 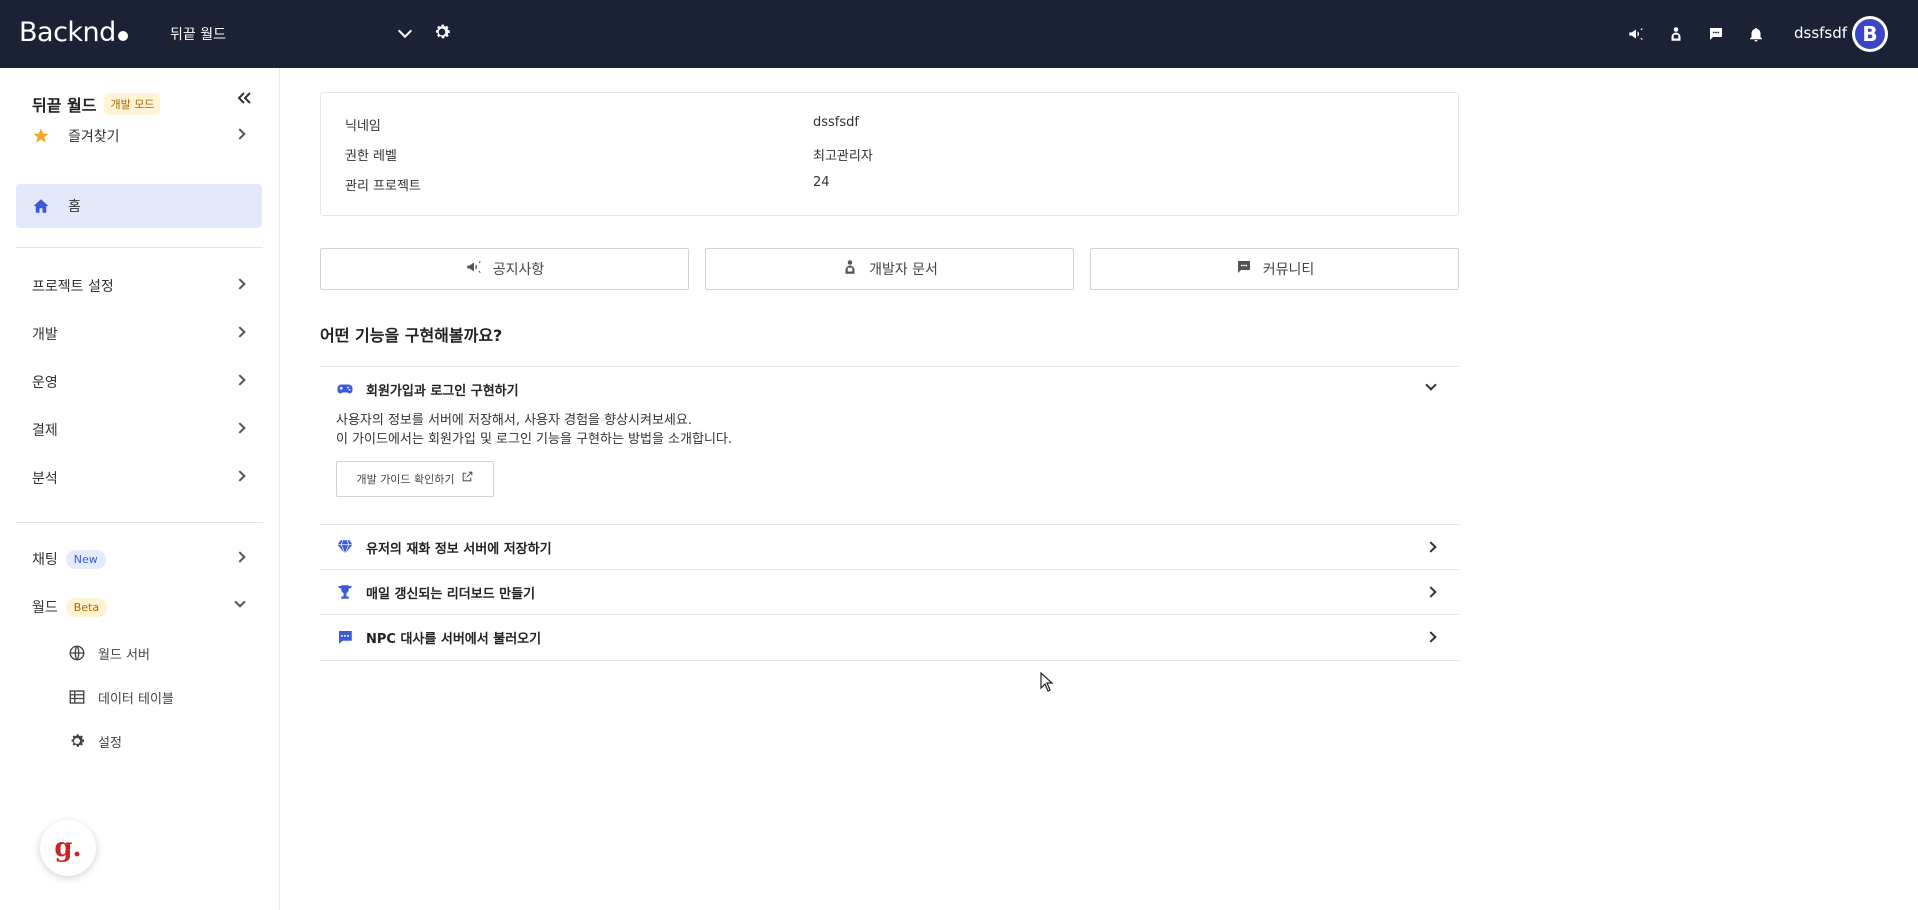 What do you see at coordinates (451, 594) in the screenshot?
I see `feature-title: 매일 갱신되는 리더보드 만들기` at bounding box center [451, 594].